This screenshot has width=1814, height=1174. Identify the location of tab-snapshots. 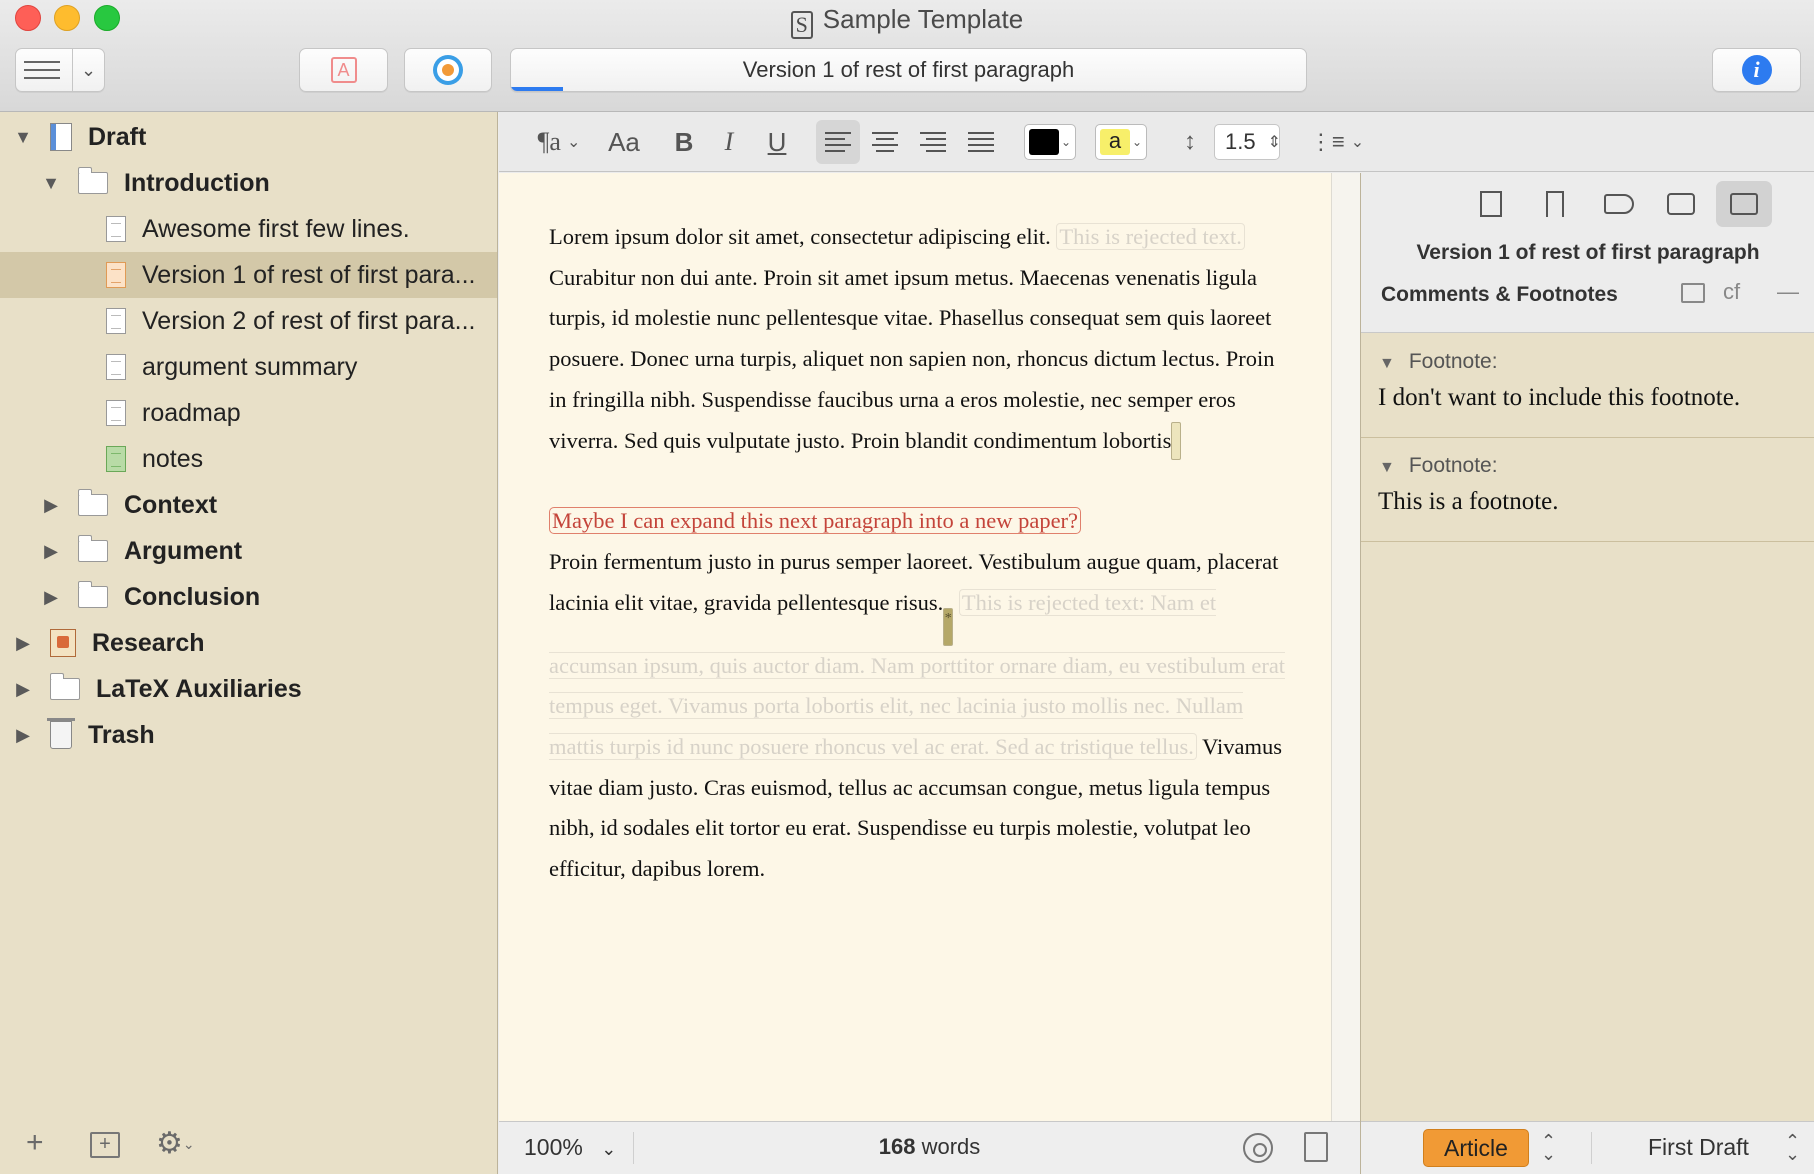
(1681, 204).